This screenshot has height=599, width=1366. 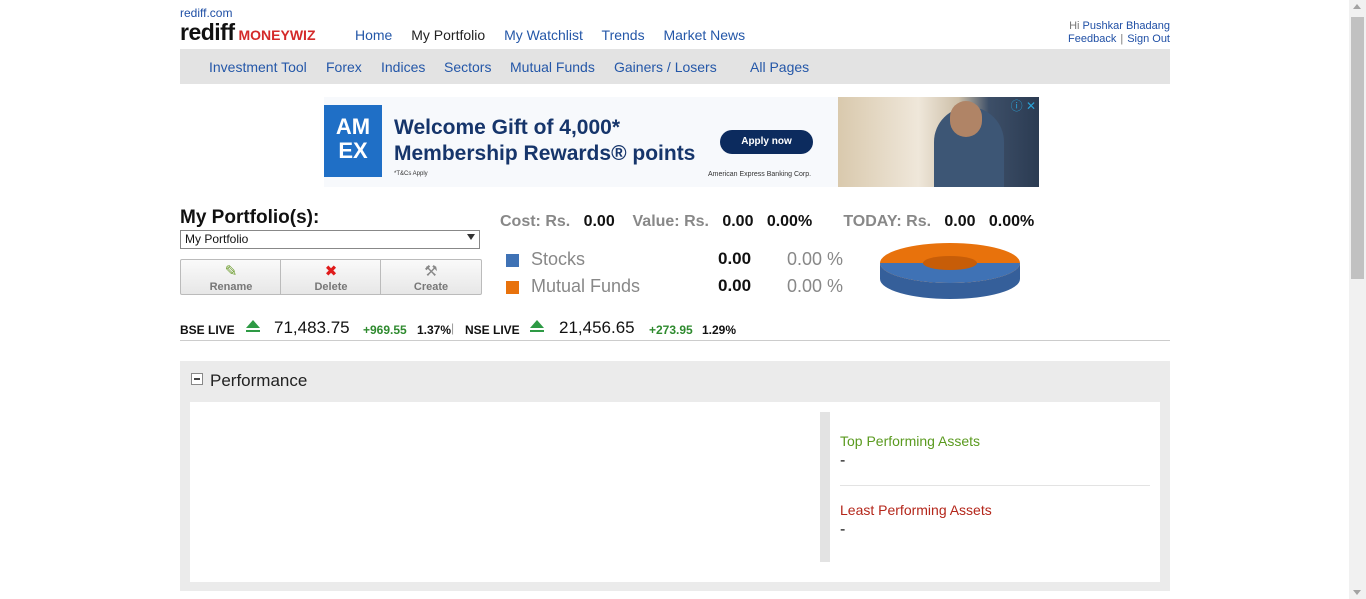 What do you see at coordinates (1357, 148) in the screenshot?
I see `scroll-thumb` at bounding box center [1357, 148].